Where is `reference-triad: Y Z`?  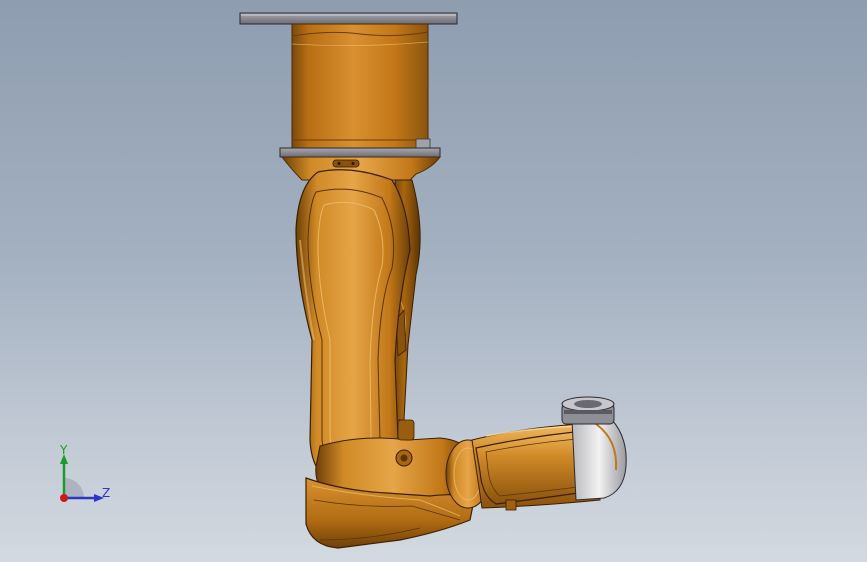 reference-triad: Y Z is located at coordinates (84, 477).